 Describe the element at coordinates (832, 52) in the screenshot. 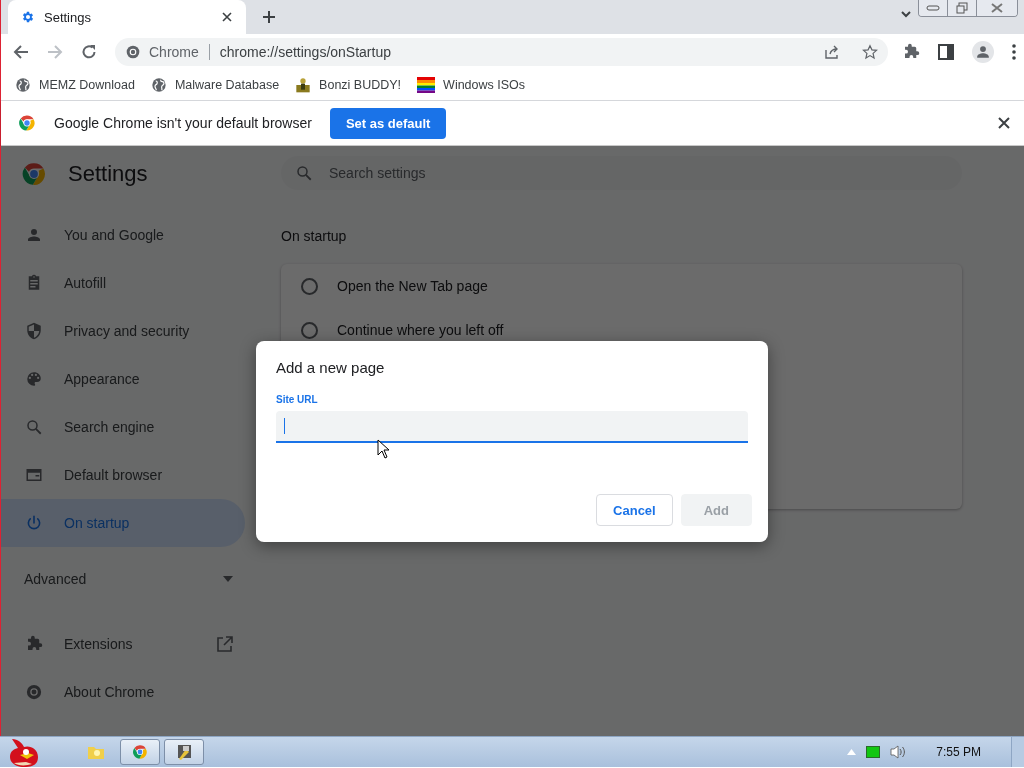

I see `share-icon` at that location.